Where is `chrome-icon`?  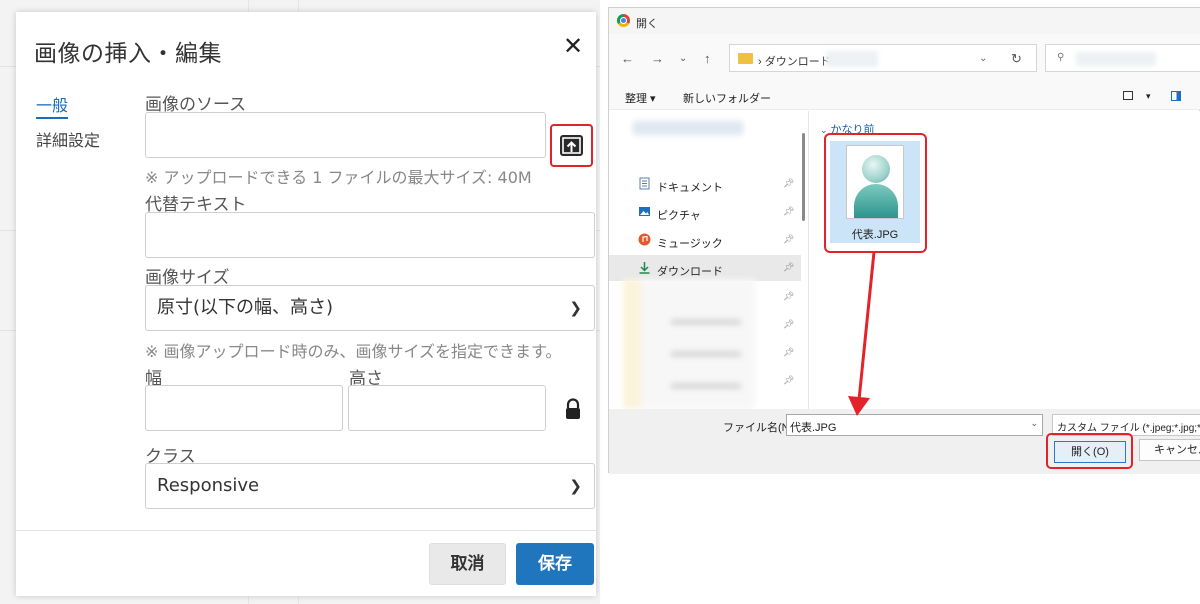 chrome-icon is located at coordinates (623, 20).